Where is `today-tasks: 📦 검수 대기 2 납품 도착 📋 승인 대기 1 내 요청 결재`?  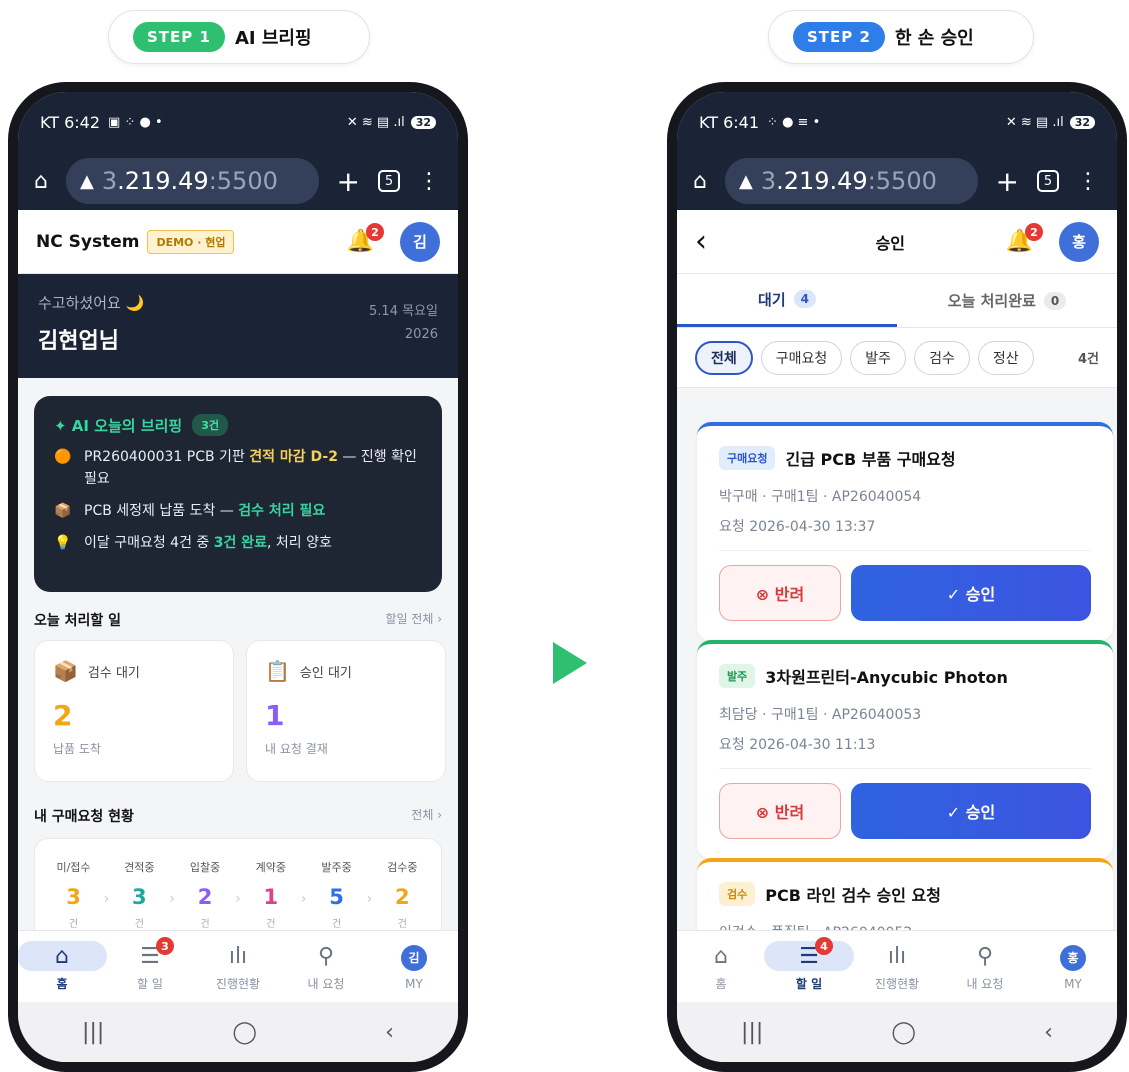
today-tasks: 📦 검수 대기 2 납품 도착 📋 승인 대기 1 내 요청 결재 is located at coordinates (240, 711).